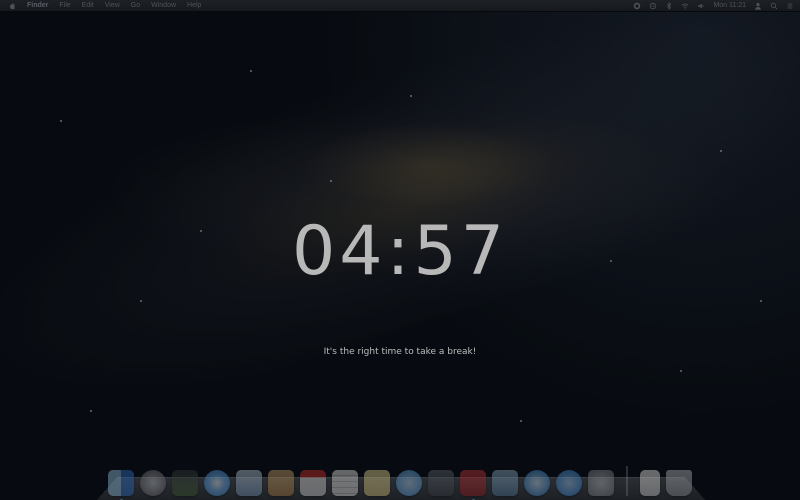 The height and width of the screenshot is (500, 800). Describe the element at coordinates (669, 5) in the screenshot. I see `bluetooth-icon` at that location.